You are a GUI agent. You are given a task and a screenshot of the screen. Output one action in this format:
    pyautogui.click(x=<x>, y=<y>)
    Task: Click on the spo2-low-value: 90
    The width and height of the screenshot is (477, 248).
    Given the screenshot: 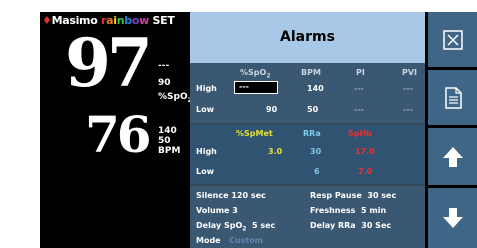 What is the action you would take?
    pyautogui.click(x=271, y=109)
    